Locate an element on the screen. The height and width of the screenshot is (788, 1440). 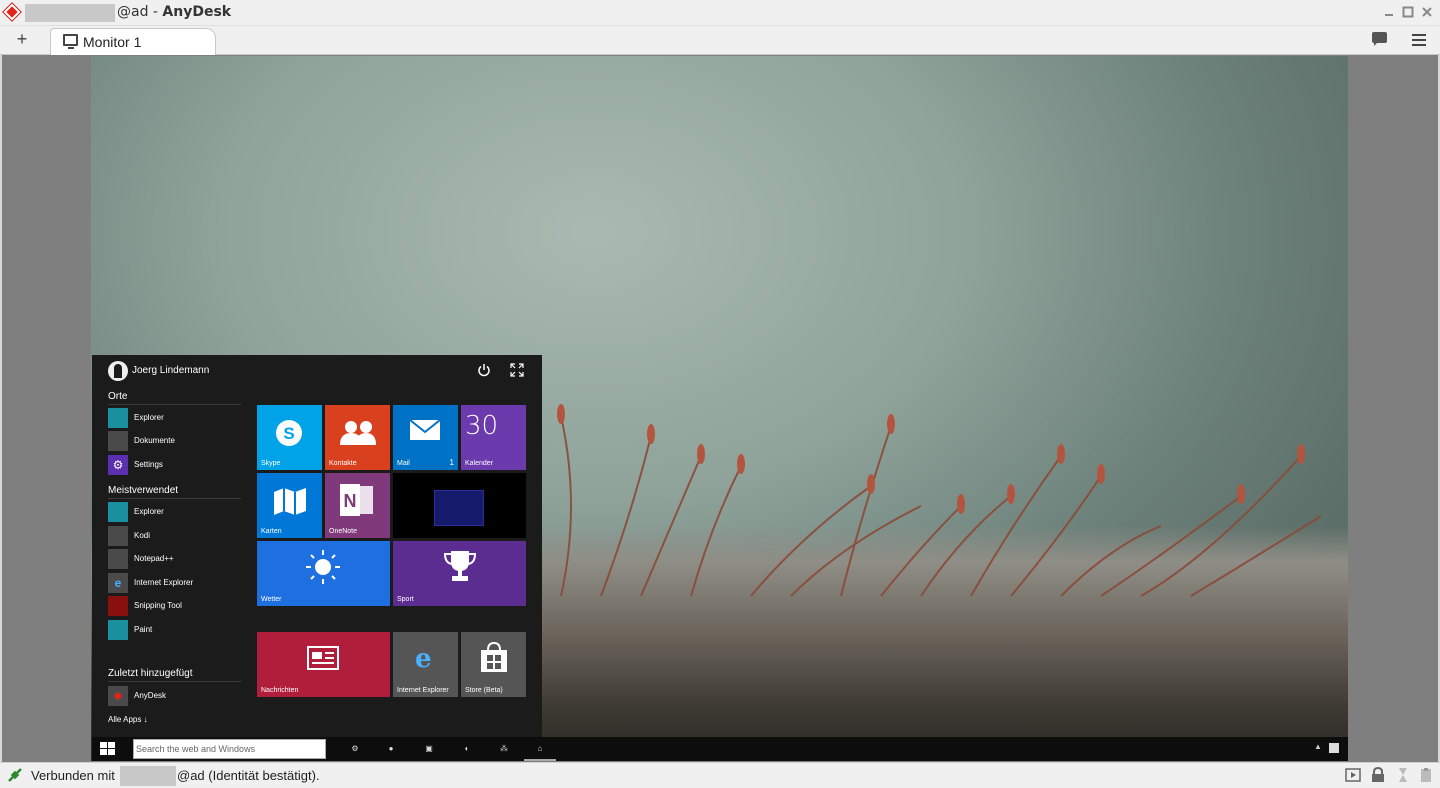
list-item-paint: Paint is located at coordinates (173, 630).